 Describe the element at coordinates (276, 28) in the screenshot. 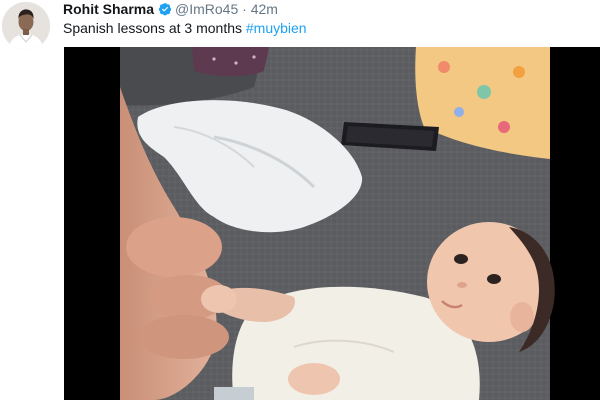

I see `hashtag-link: #muybien` at that location.